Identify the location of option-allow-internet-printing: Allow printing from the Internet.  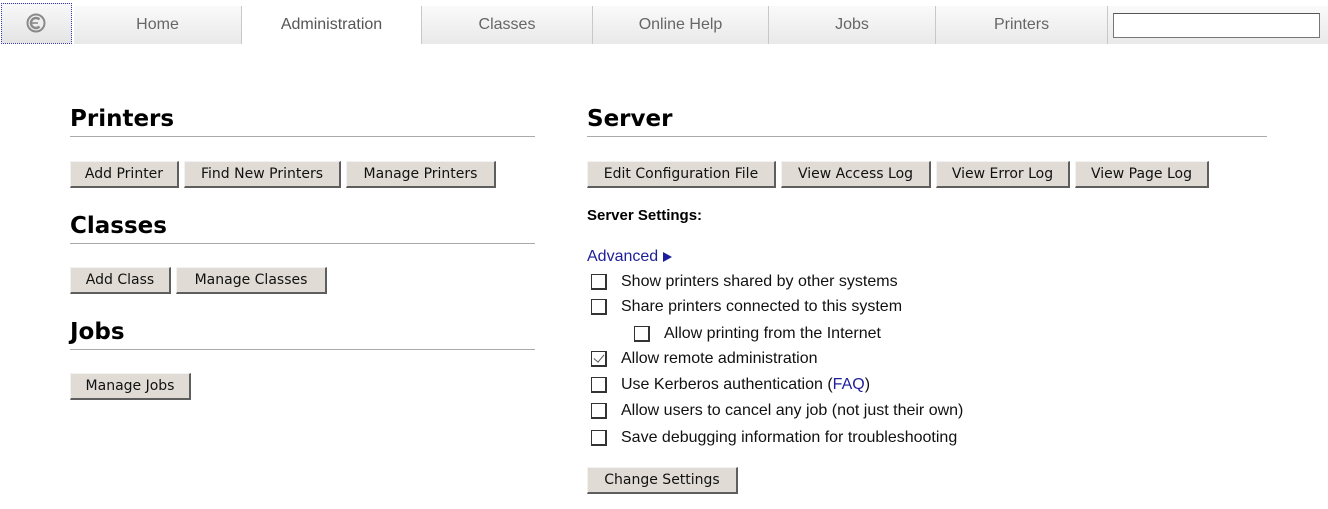
(757, 334).